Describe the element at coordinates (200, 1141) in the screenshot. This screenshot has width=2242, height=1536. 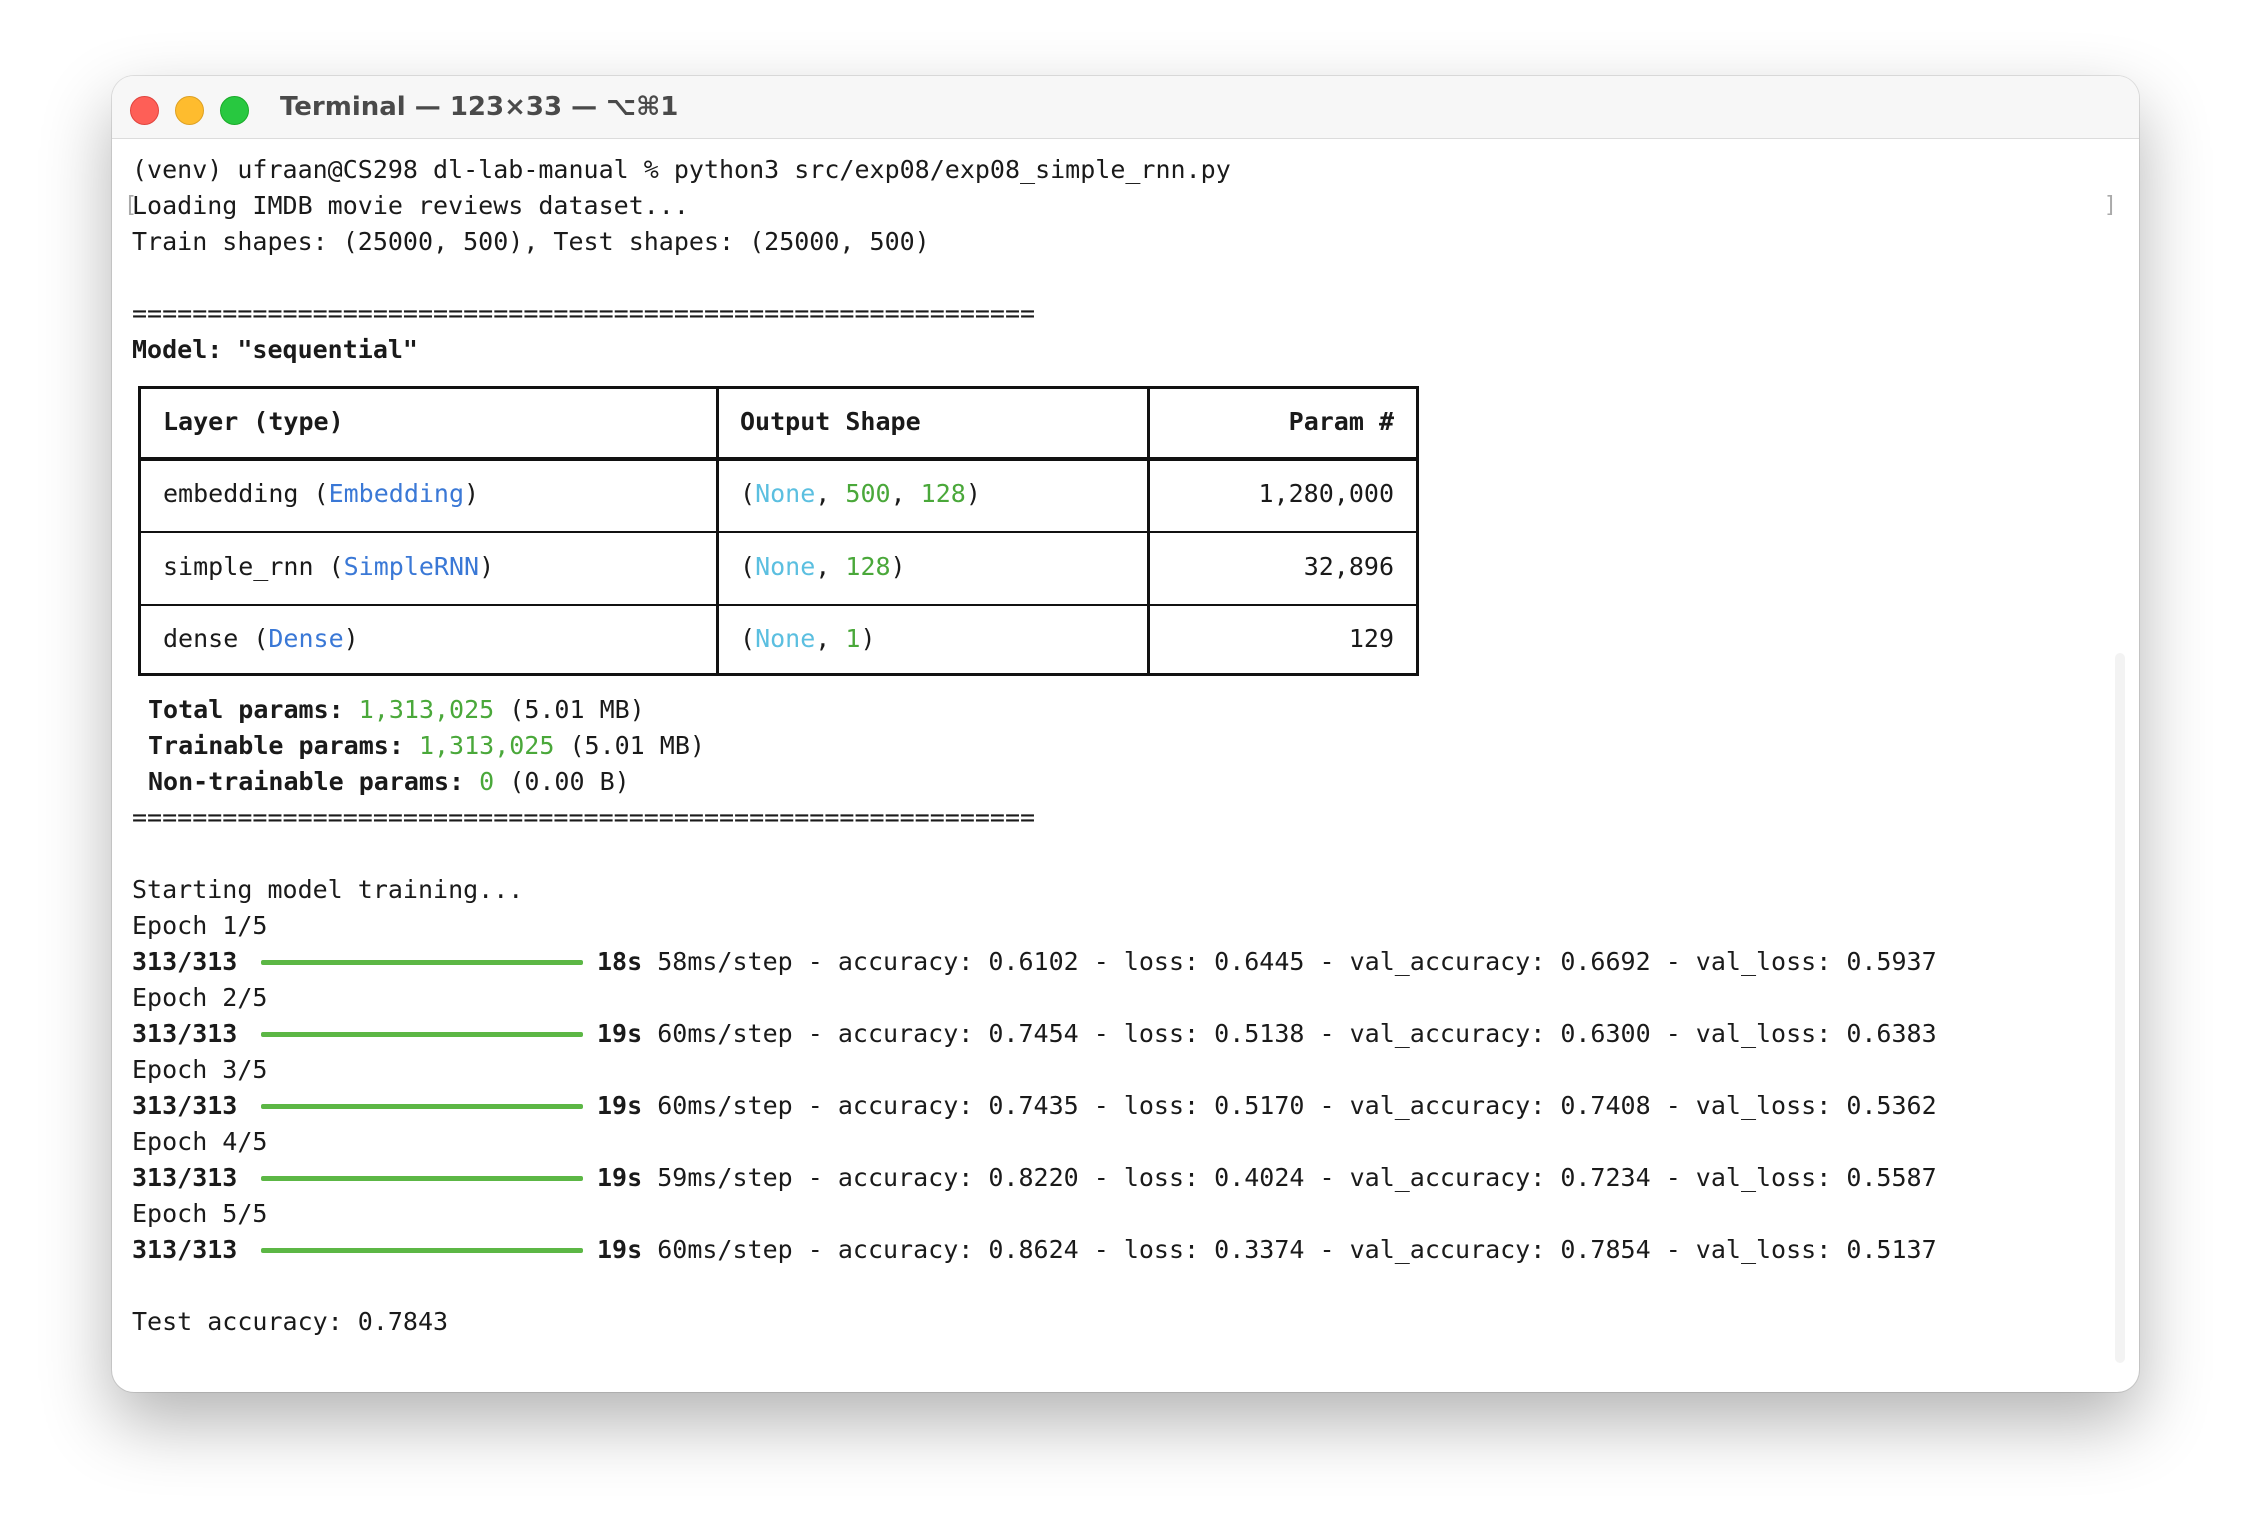
I see `epoch-label: Epoch 4/5` at that location.